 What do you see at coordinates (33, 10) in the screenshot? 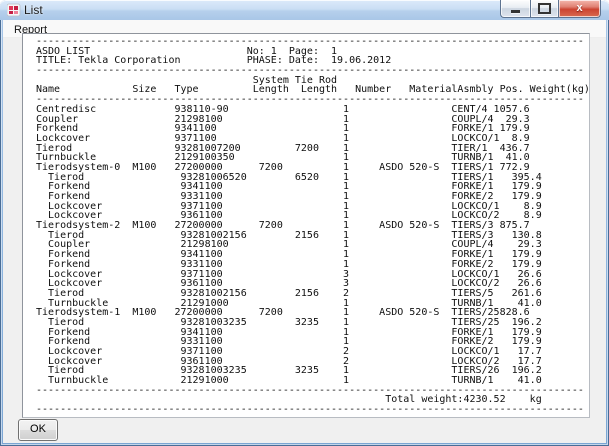
I see `window-title: List` at bounding box center [33, 10].